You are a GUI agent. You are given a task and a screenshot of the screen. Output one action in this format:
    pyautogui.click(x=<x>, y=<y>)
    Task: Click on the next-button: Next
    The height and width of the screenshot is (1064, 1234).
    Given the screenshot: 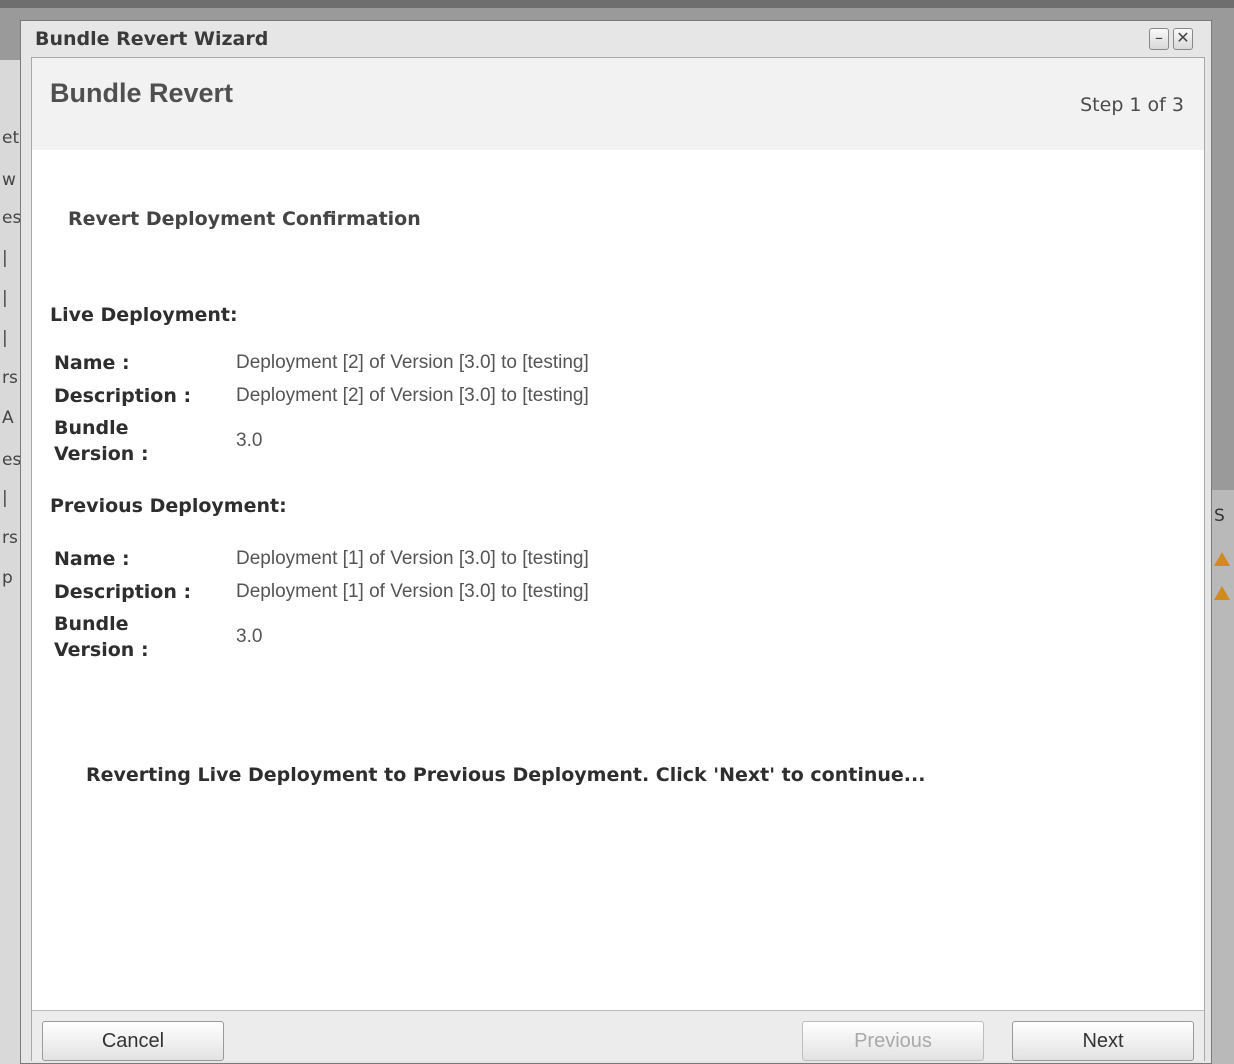 What is the action you would take?
    pyautogui.click(x=1103, y=1041)
    